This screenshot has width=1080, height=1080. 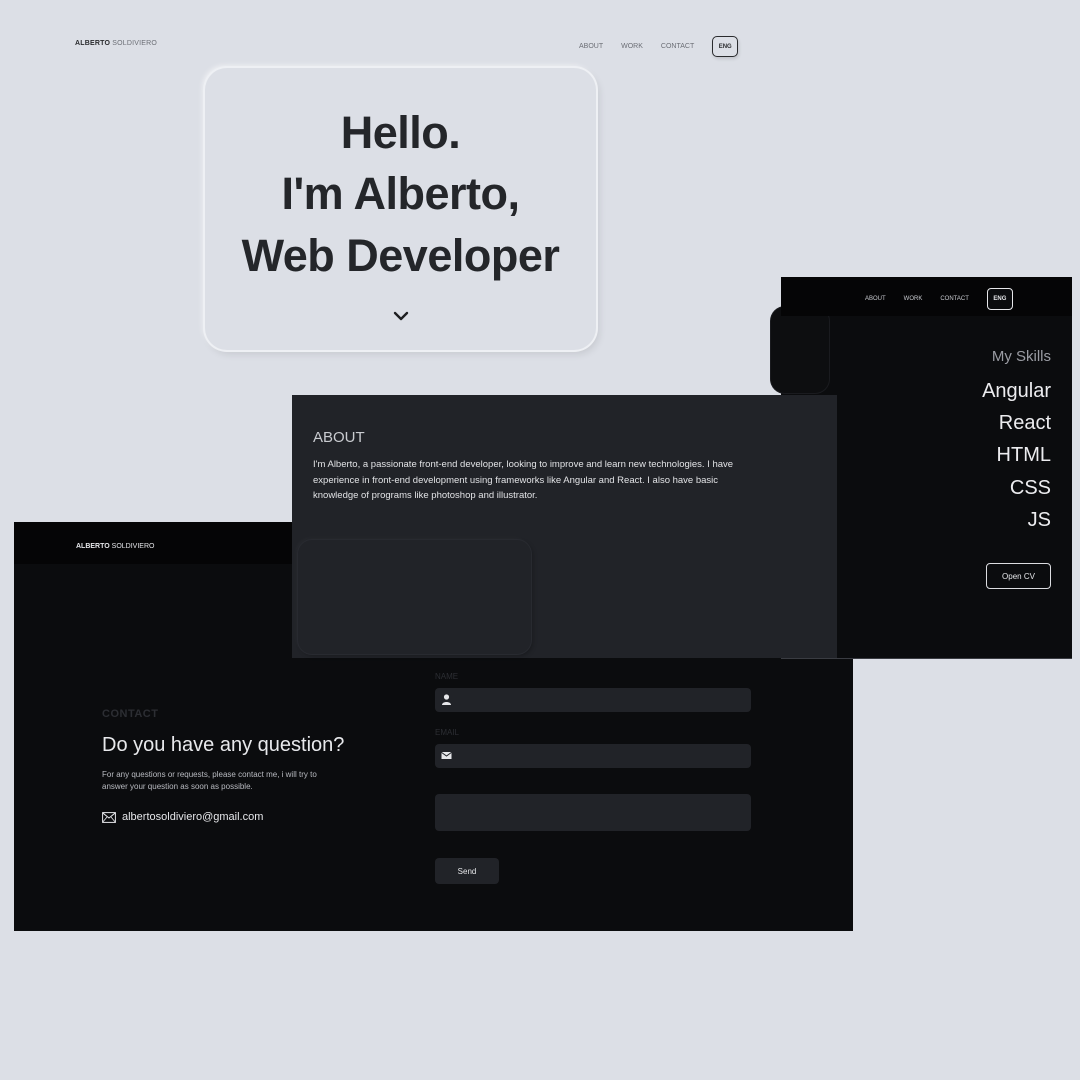 What do you see at coordinates (400, 132) in the screenshot?
I see `hero-greeting: Hello.` at bounding box center [400, 132].